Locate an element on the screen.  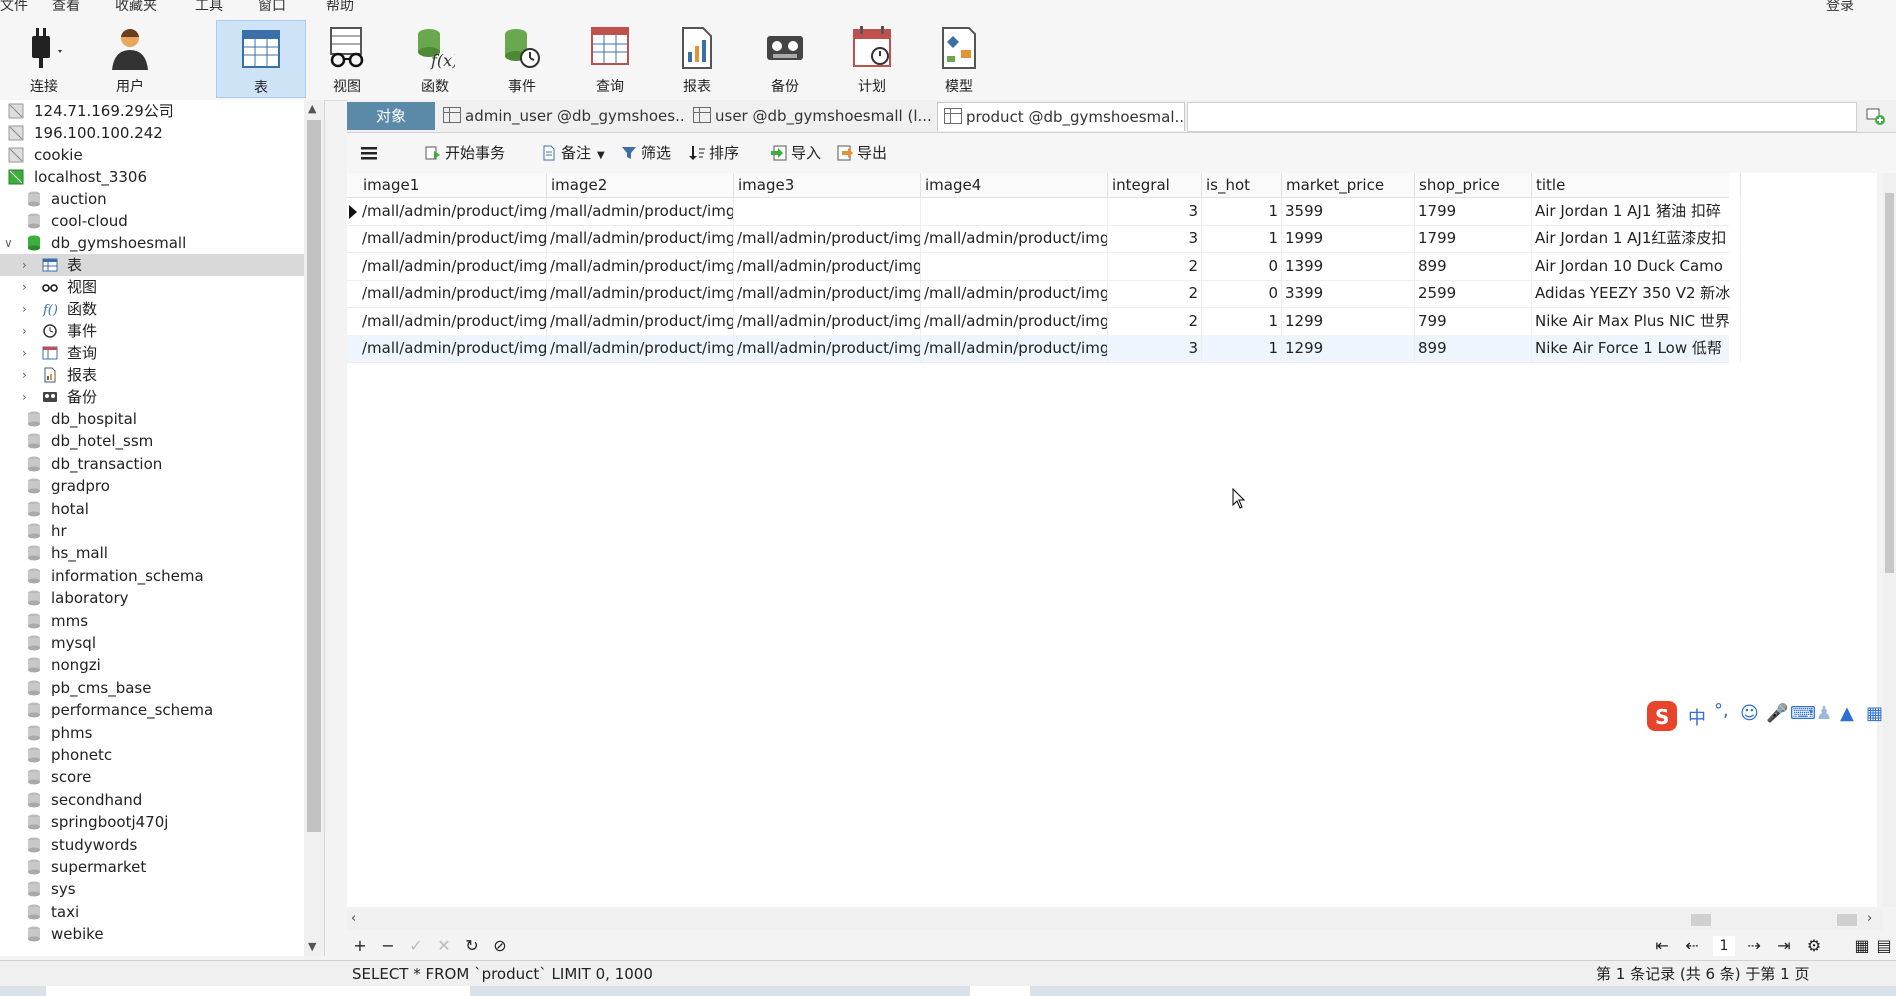
scroll-left-icon: ‹ is located at coordinates (353, 918).